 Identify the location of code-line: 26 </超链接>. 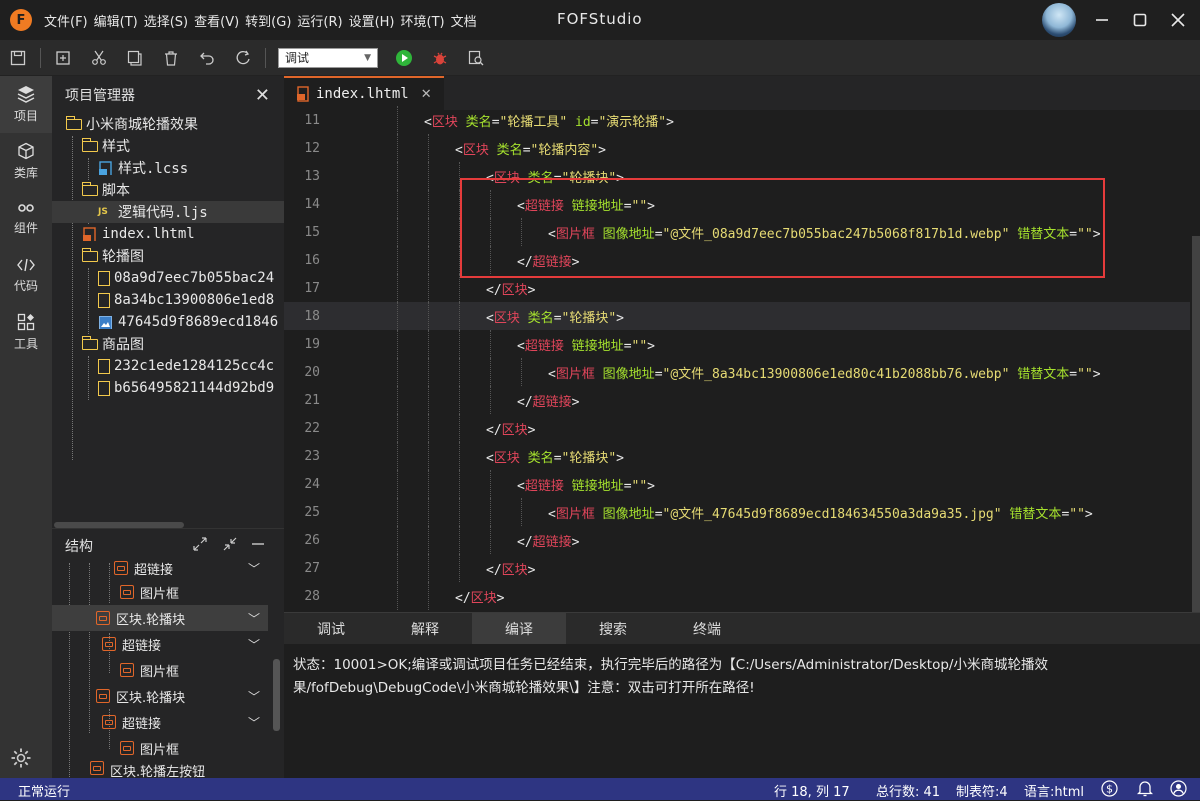
(737, 540).